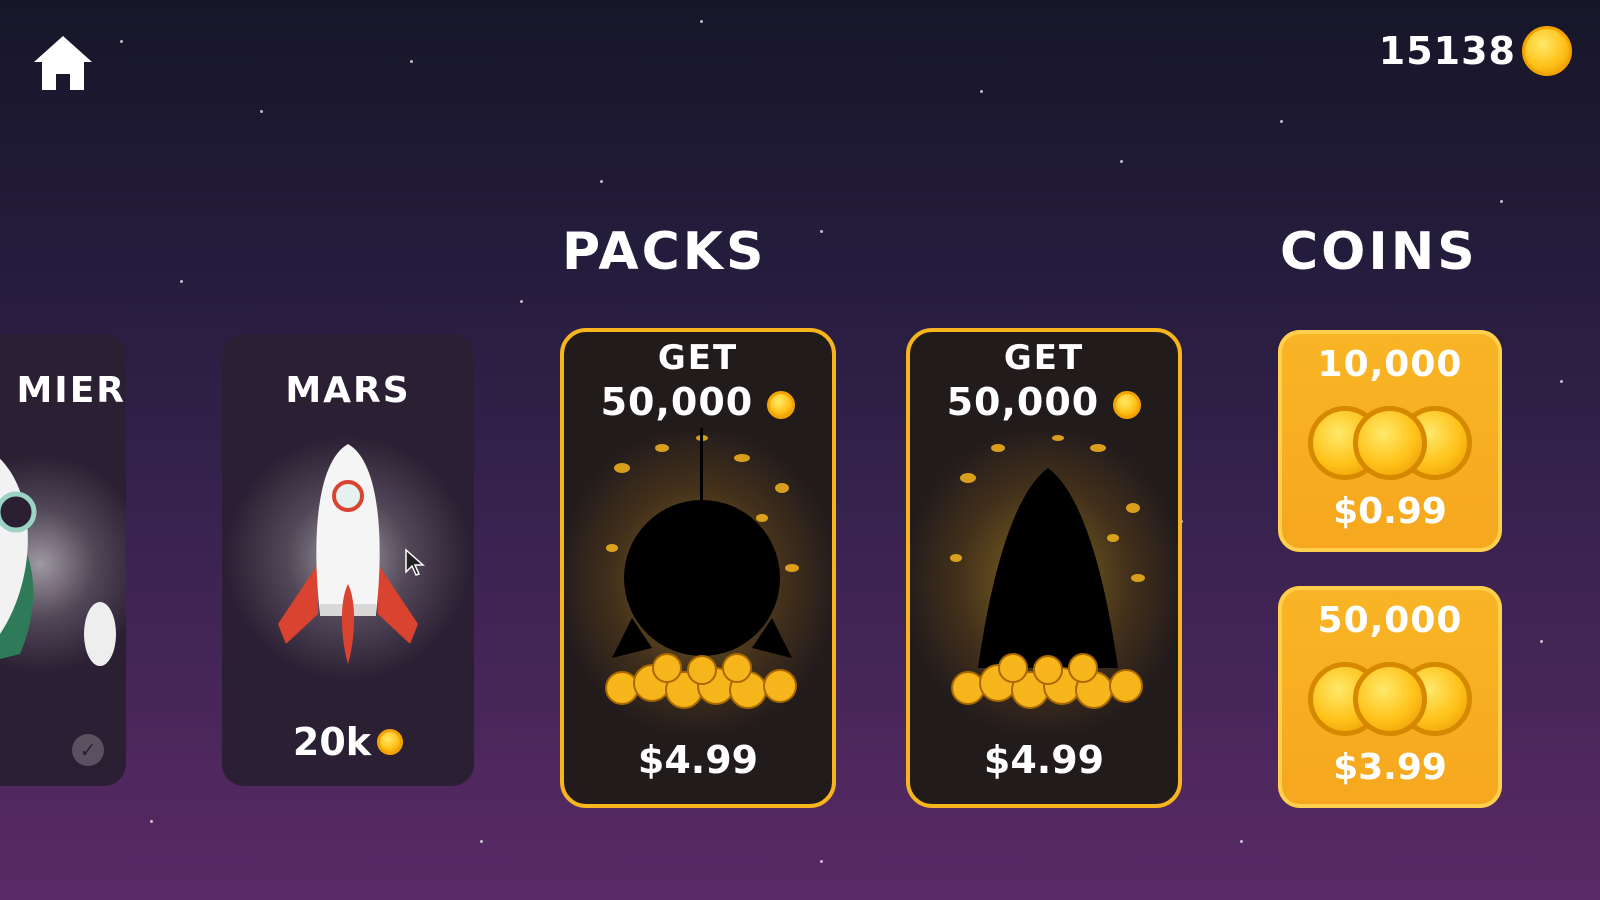 The height and width of the screenshot is (900, 1600). Describe the element at coordinates (415, 562) in the screenshot. I see `mouse-cursor-icon` at that location.